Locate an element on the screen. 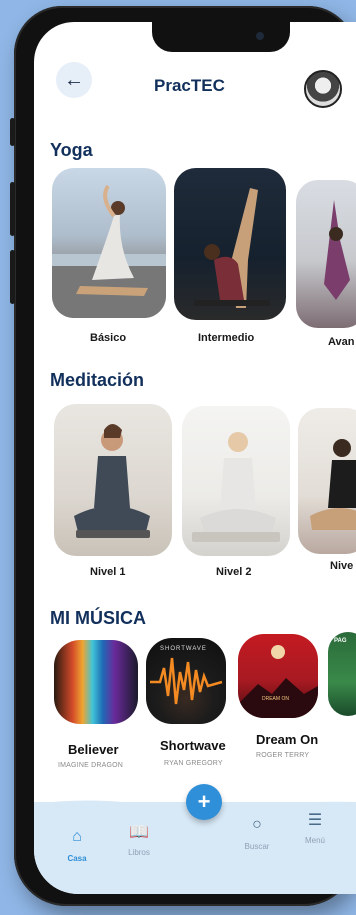 This screenshot has width=356, height=915. meditation-card-nivel3 is located at coordinates (327, 481).